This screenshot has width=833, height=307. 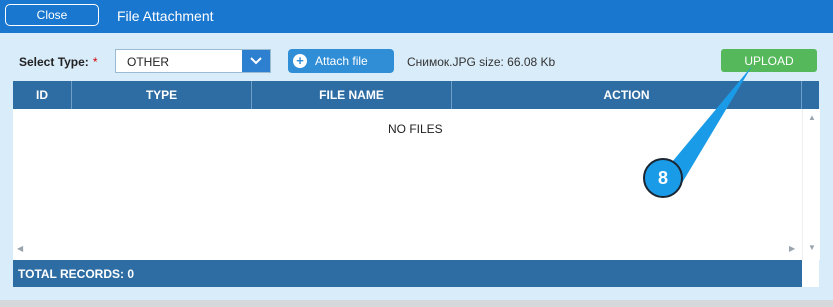 I want to click on empty-grid-message: NO FILES, so click(x=415, y=129).